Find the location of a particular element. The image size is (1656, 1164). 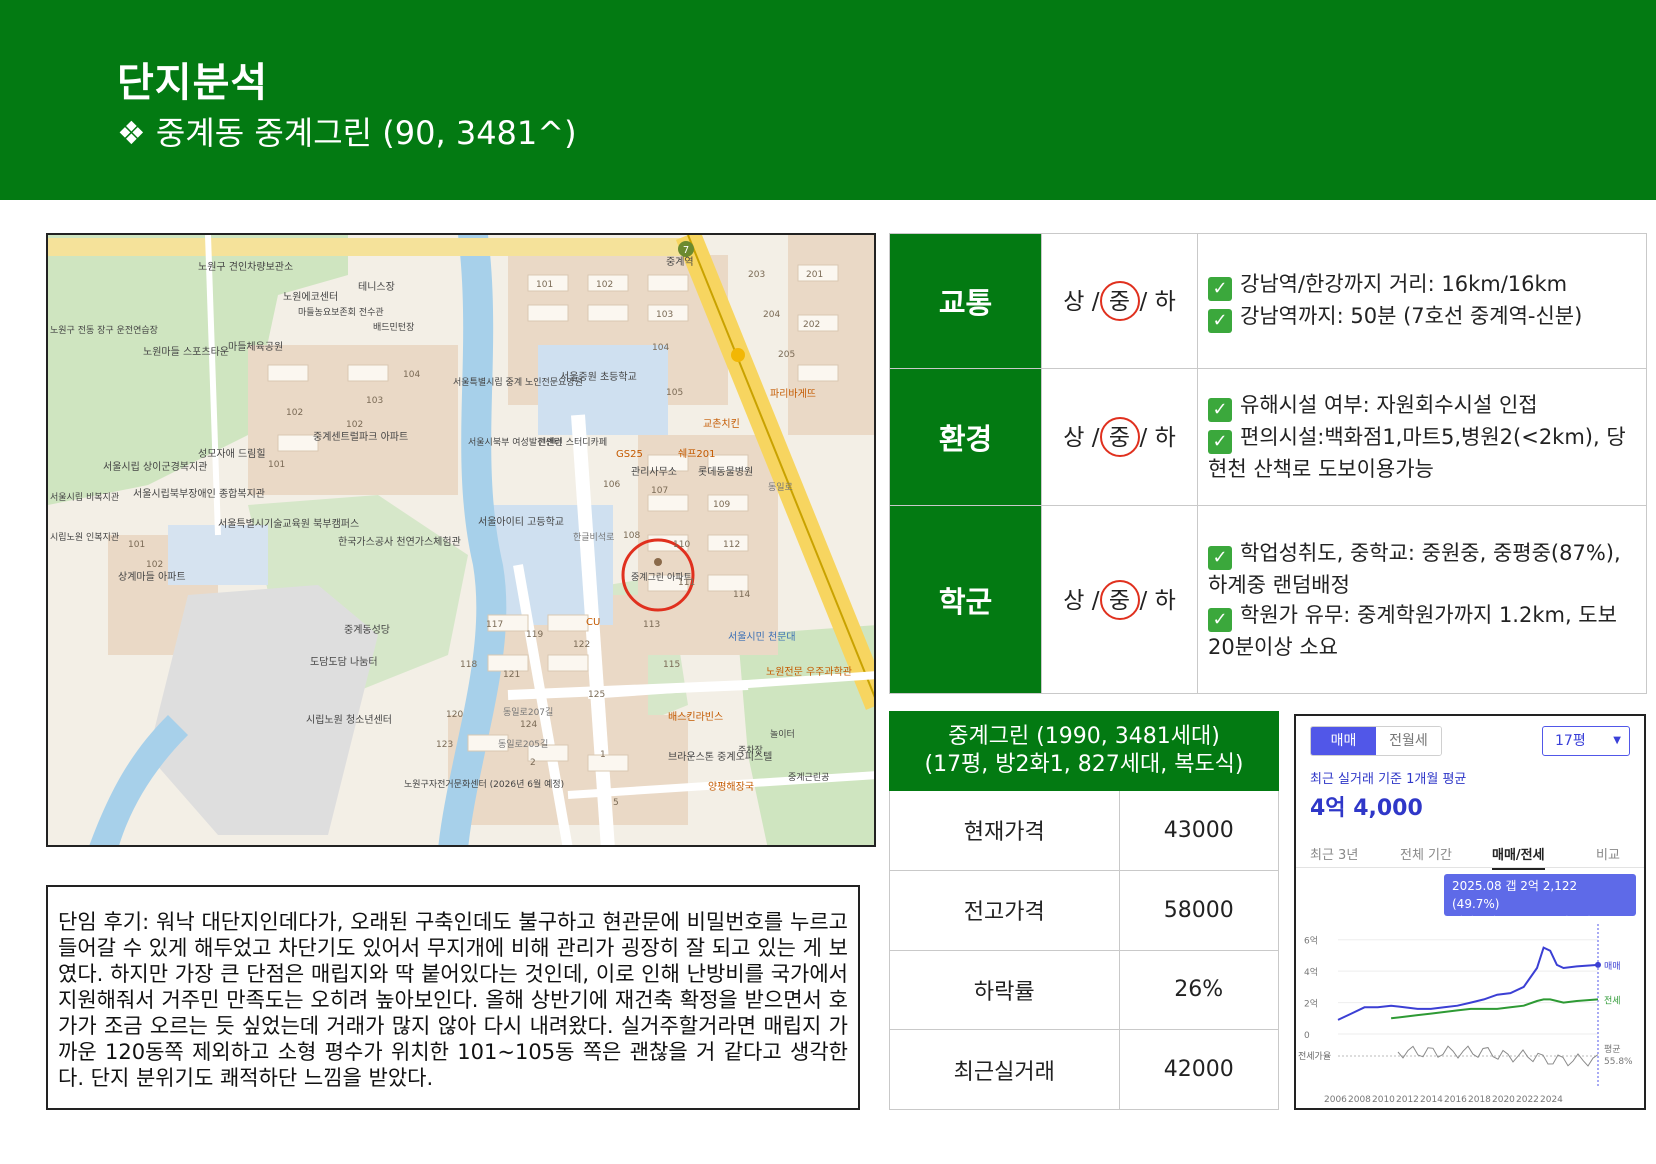

analysis-item: ✓ 유해시설 여부: 자원회수시설 인접 is located at coordinates (1422, 406).